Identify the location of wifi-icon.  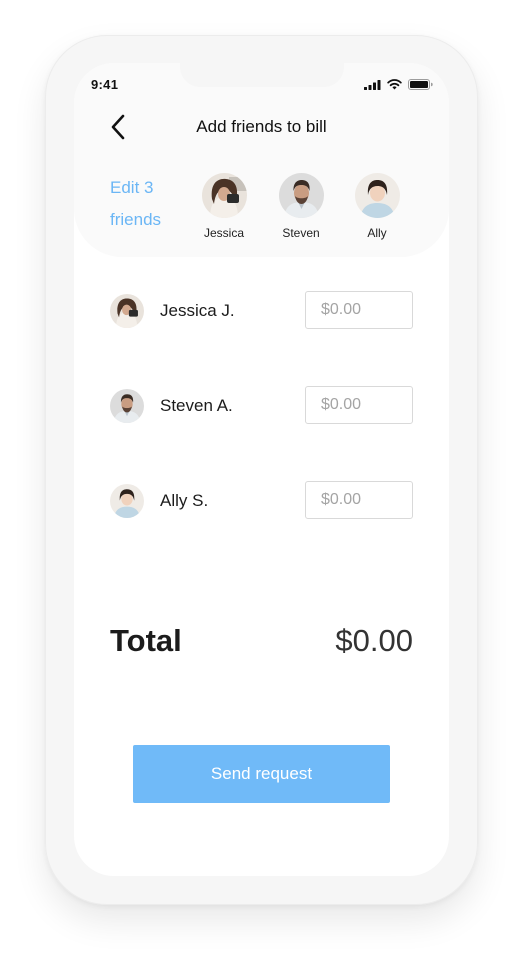
(394, 84).